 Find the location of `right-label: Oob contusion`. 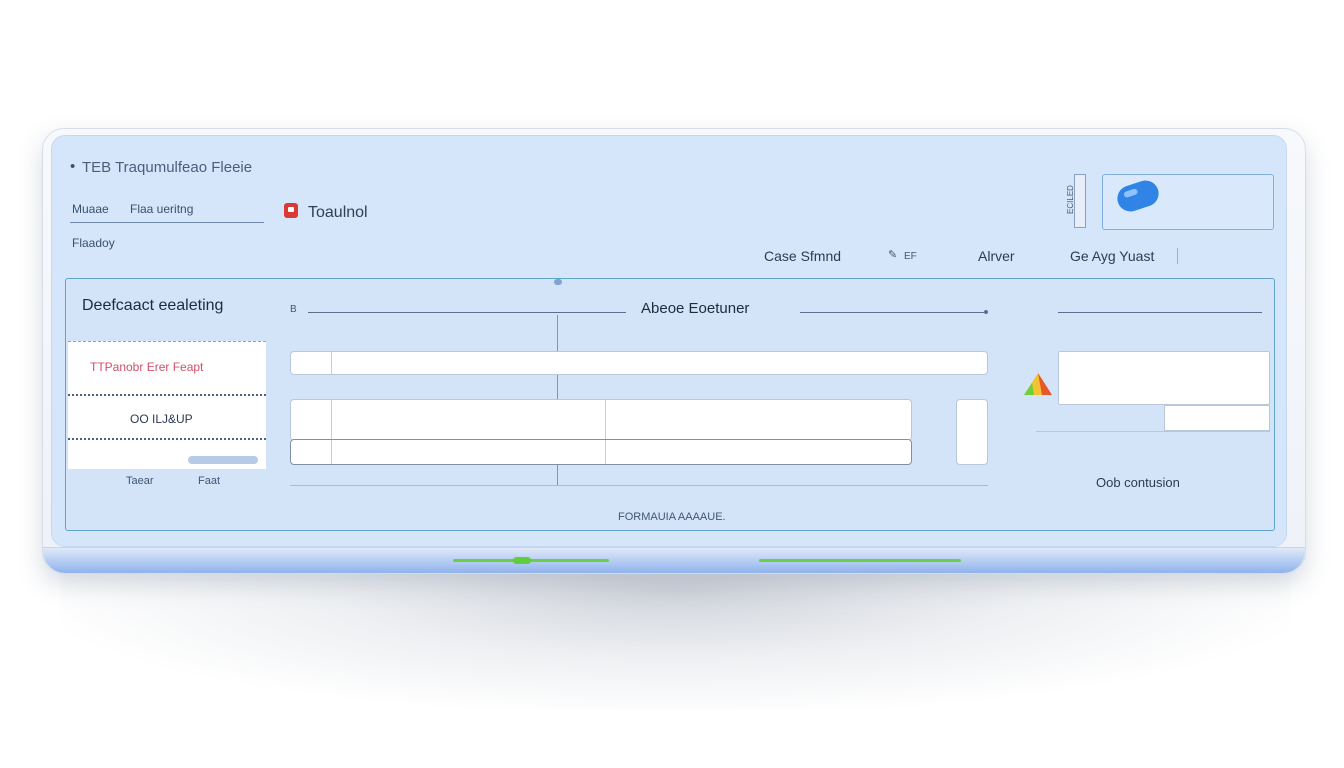

right-label: Oob contusion is located at coordinates (1138, 482).